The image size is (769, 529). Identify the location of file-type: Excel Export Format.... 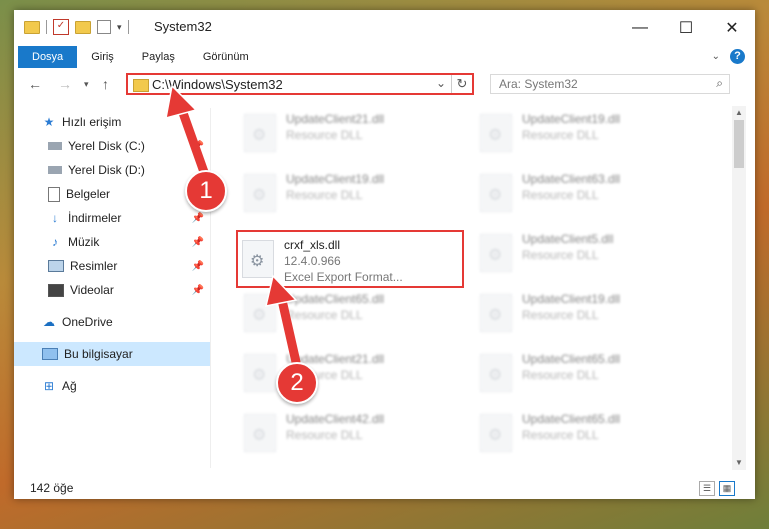
(343, 277).